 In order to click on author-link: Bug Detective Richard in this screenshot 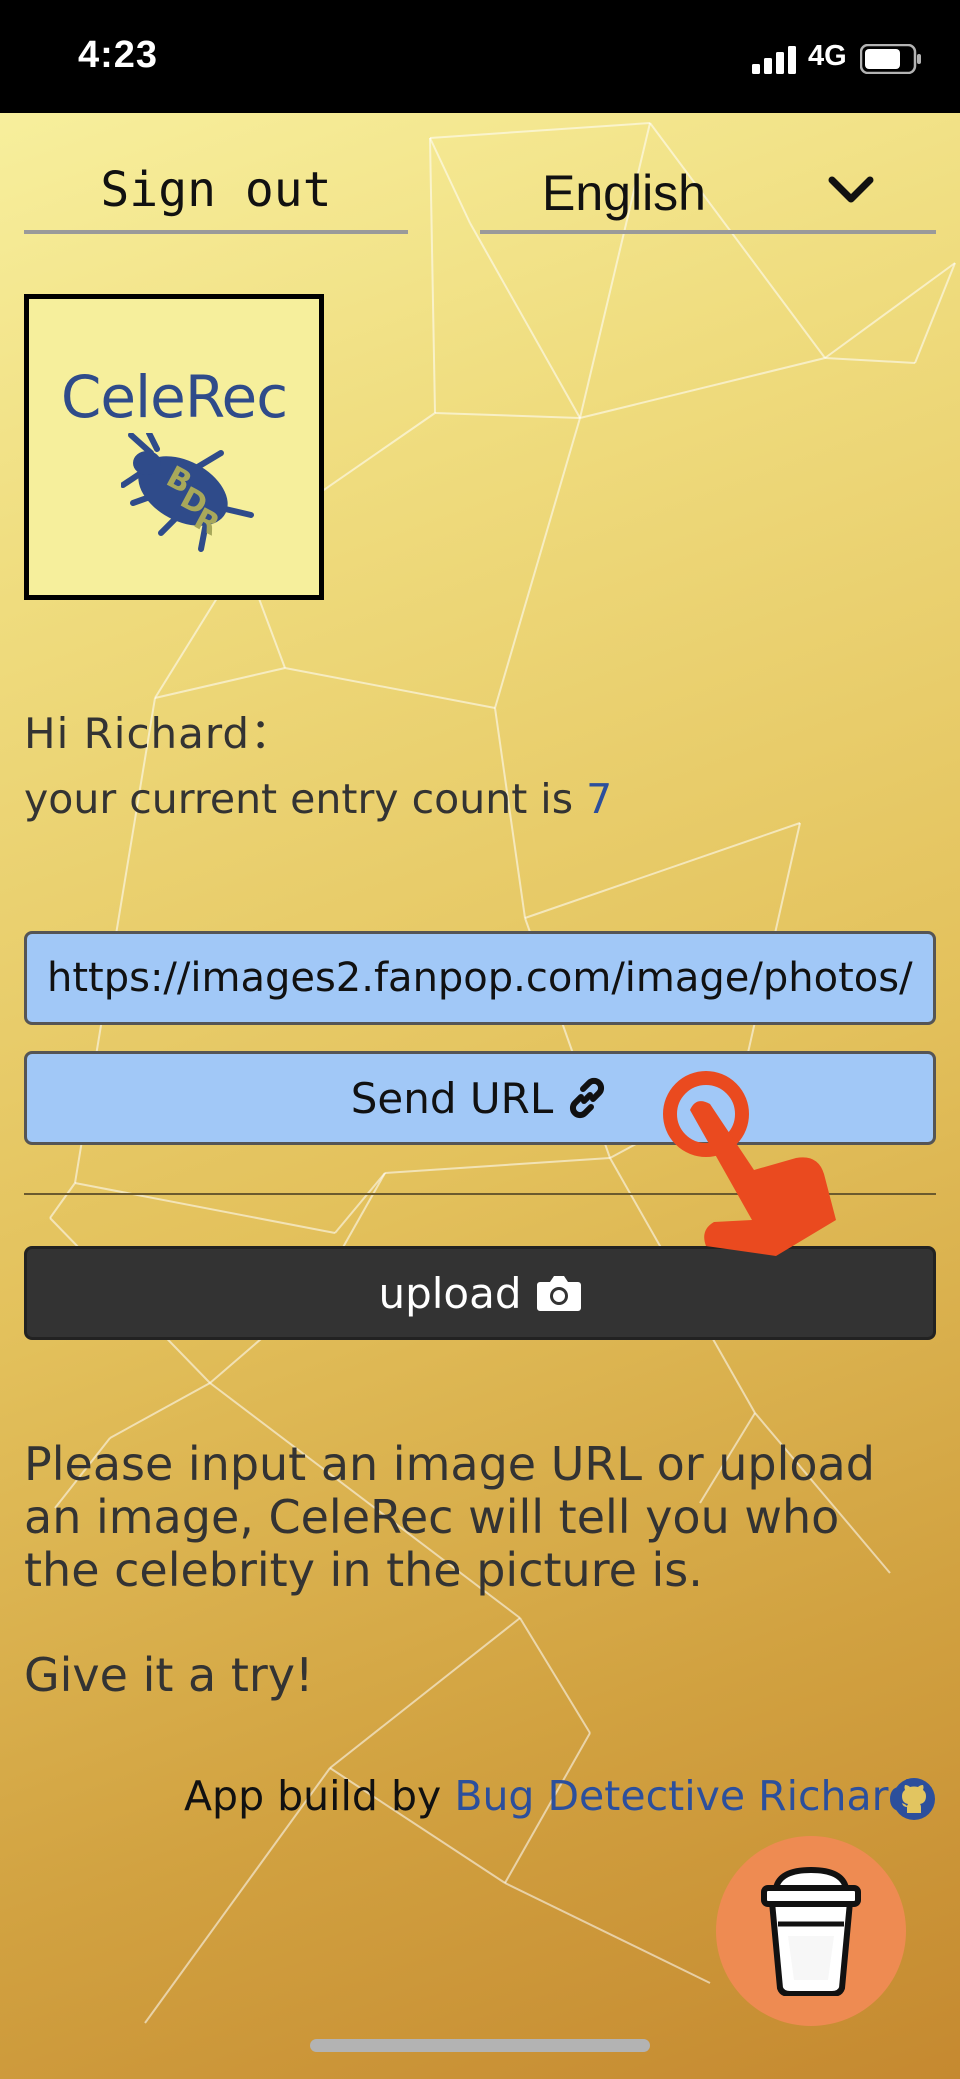, I will do `click(684, 1796)`.